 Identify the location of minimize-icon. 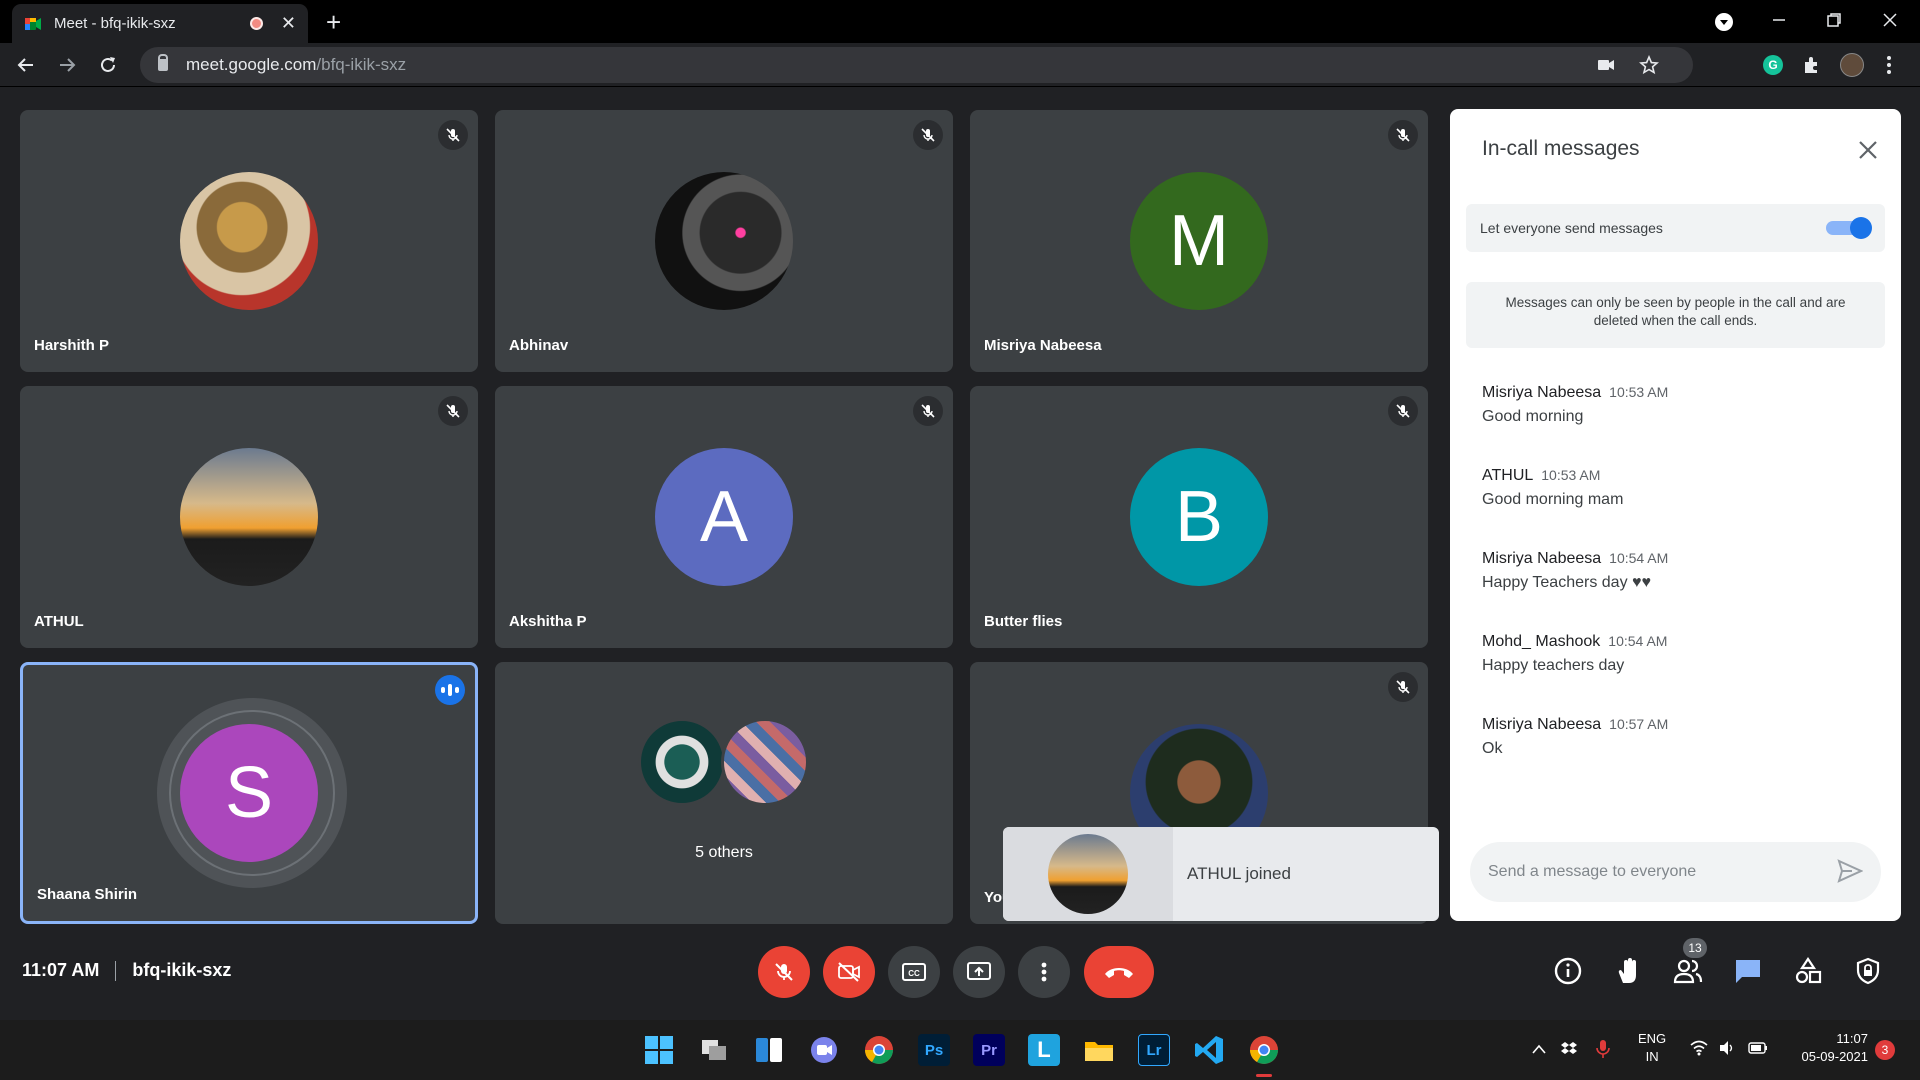
(1779, 20).